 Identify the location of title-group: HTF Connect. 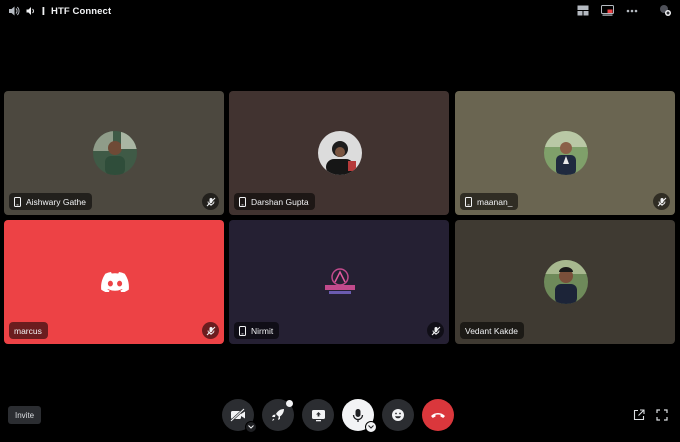
(59, 11).